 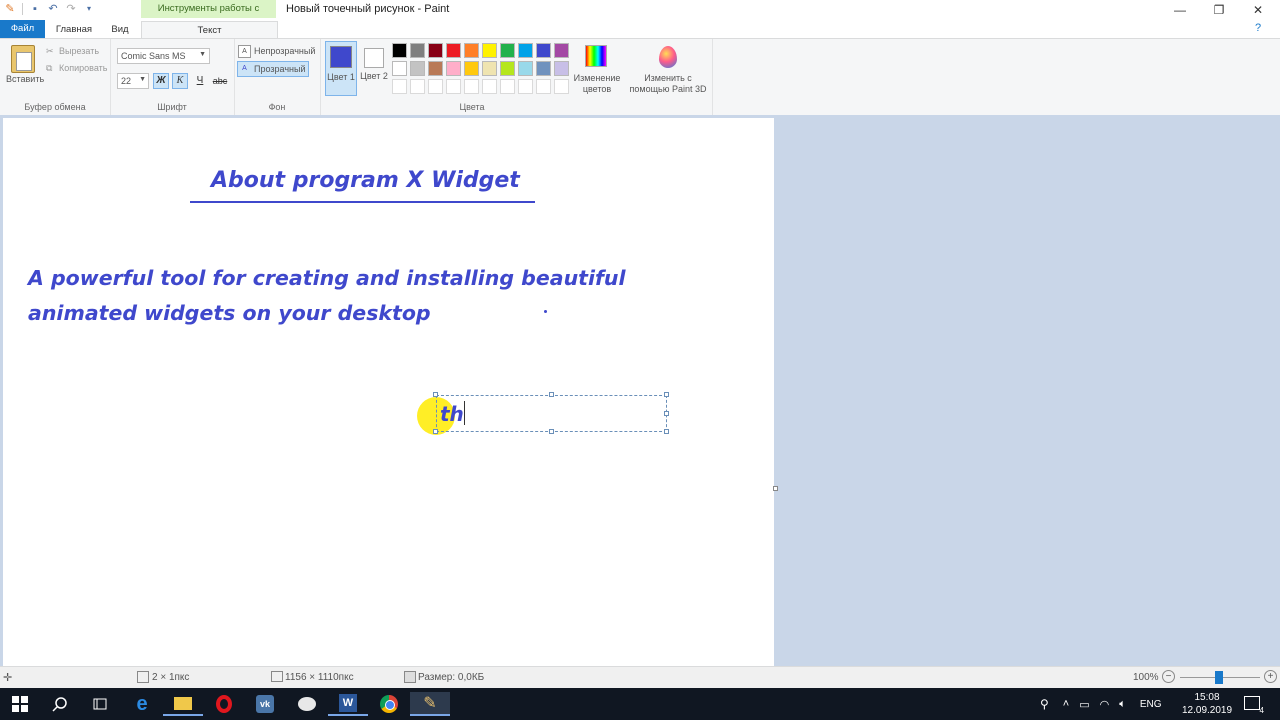 I want to click on close-button: ✕, so click(x=1258, y=10).